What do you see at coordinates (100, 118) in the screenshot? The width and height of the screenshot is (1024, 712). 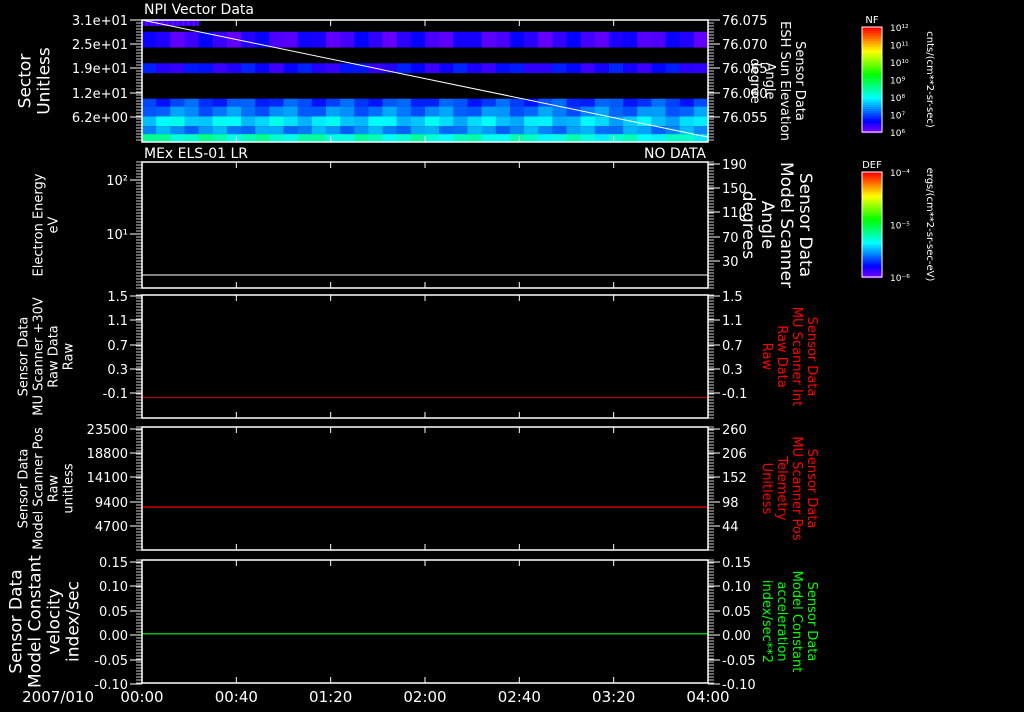 I see `y-tick-label: 6.2e+00` at bounding box center [100, 118].